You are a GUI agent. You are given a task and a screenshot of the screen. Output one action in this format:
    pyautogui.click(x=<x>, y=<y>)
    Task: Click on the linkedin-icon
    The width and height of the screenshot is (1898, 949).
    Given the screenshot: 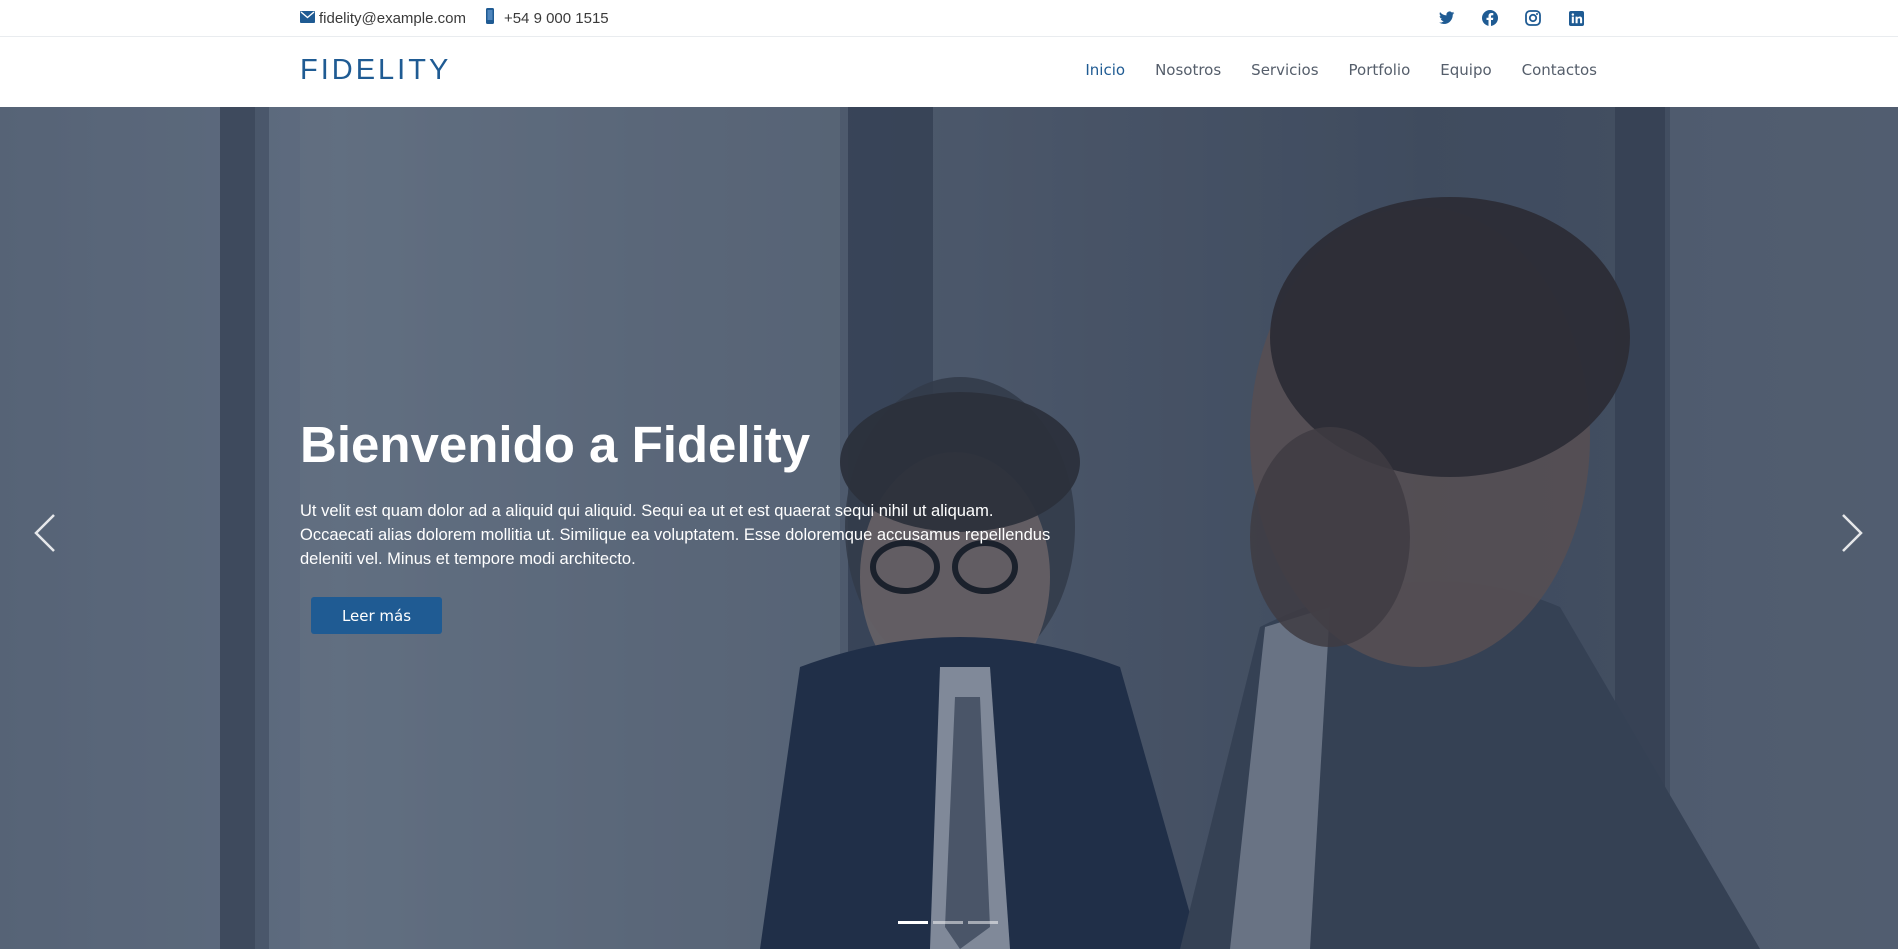 What is the action you would take?
    pyautogui.click(x=1576, y=18)
    